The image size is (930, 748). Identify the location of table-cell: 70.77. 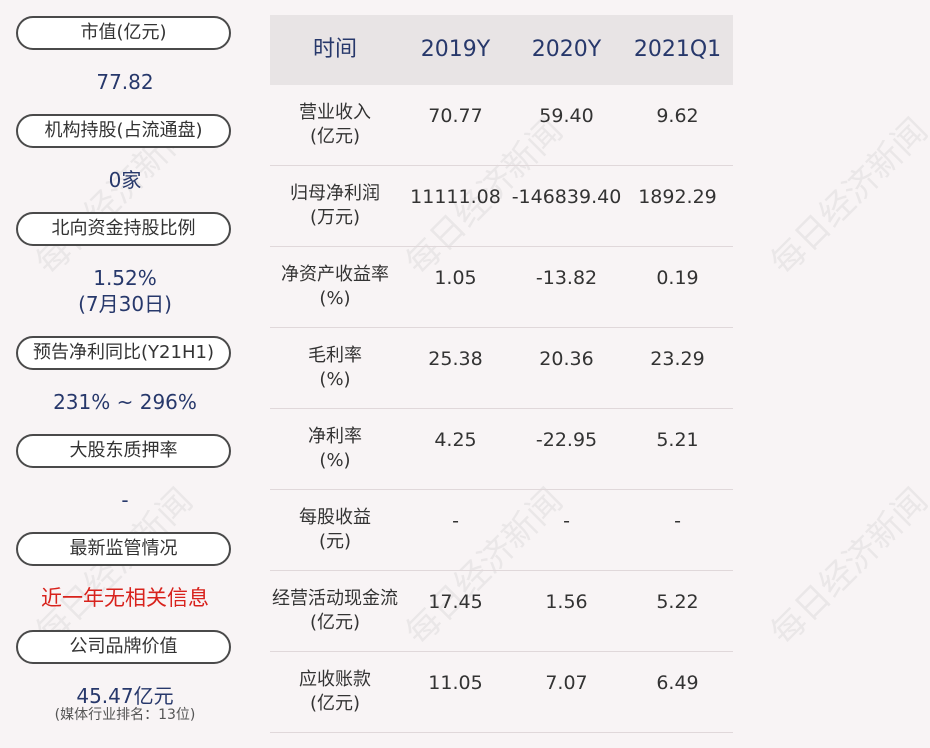
(455, 116).